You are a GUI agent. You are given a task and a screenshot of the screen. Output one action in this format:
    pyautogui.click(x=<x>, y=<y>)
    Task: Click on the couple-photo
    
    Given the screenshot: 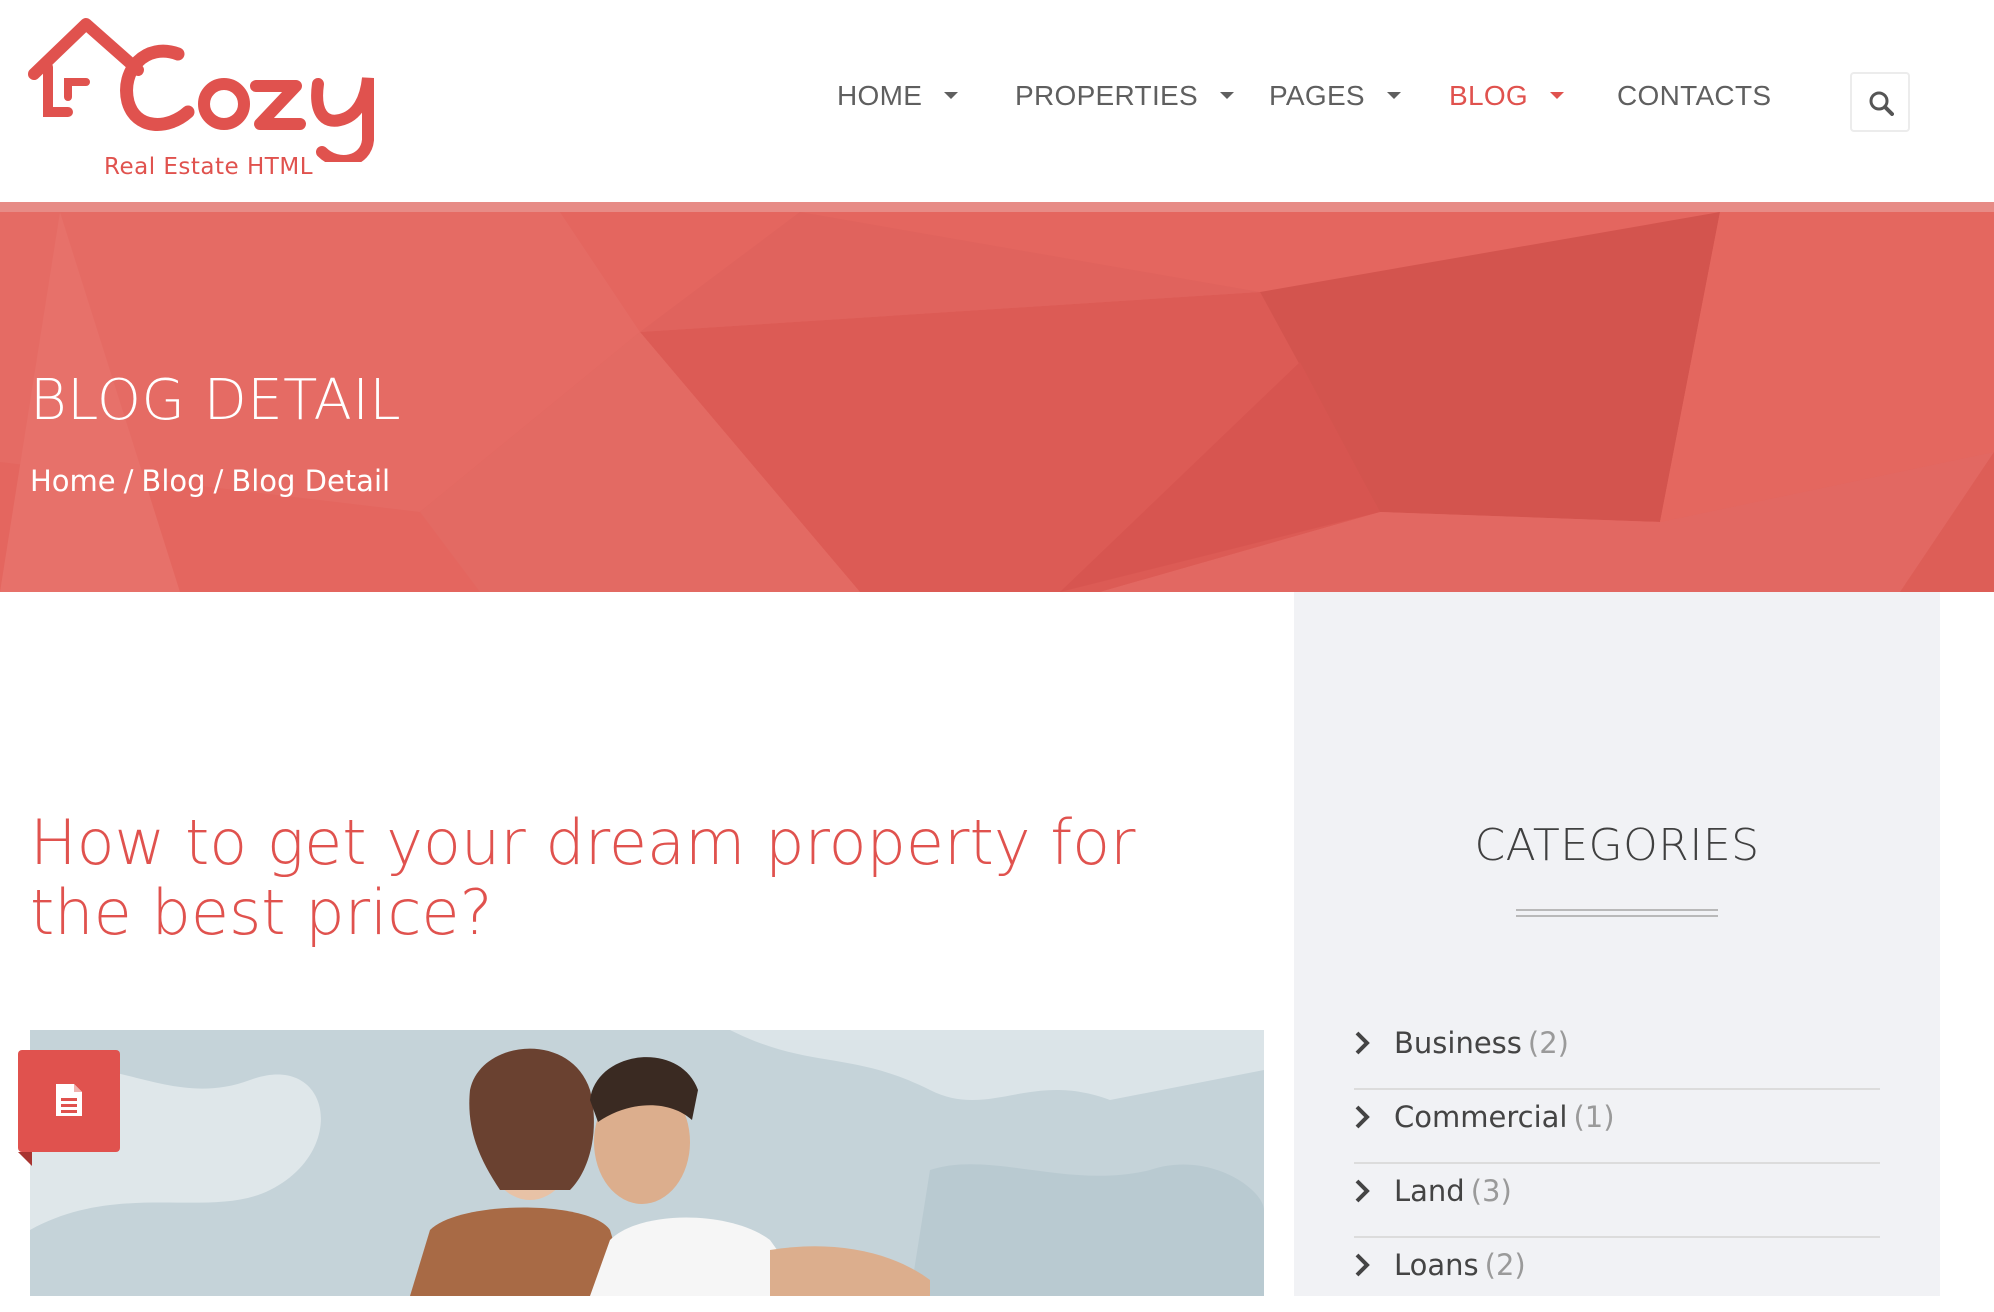 What is the action you would take?
    pyautogui.click(x=647, y=1163)
    